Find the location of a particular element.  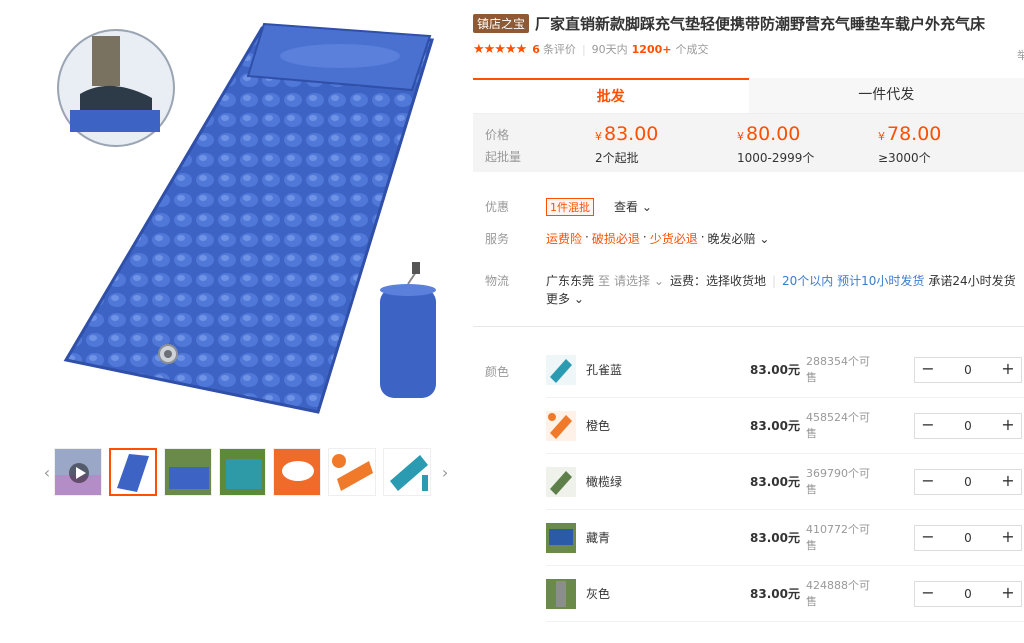

olive-mat-icon is located at coordinates (561, 481).